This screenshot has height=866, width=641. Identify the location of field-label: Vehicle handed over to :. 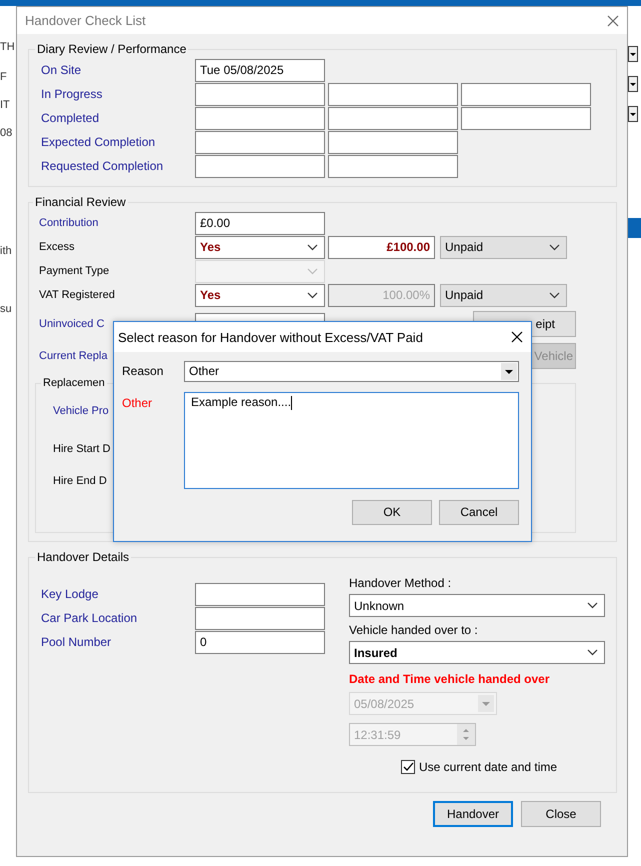
(414, 630).